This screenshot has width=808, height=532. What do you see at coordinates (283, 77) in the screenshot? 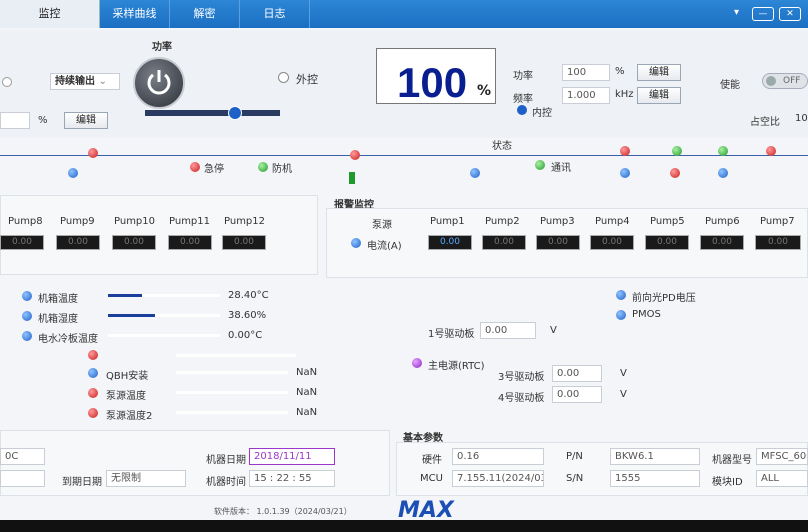
I see `external-control-radio` at bounding box center [283, 77].